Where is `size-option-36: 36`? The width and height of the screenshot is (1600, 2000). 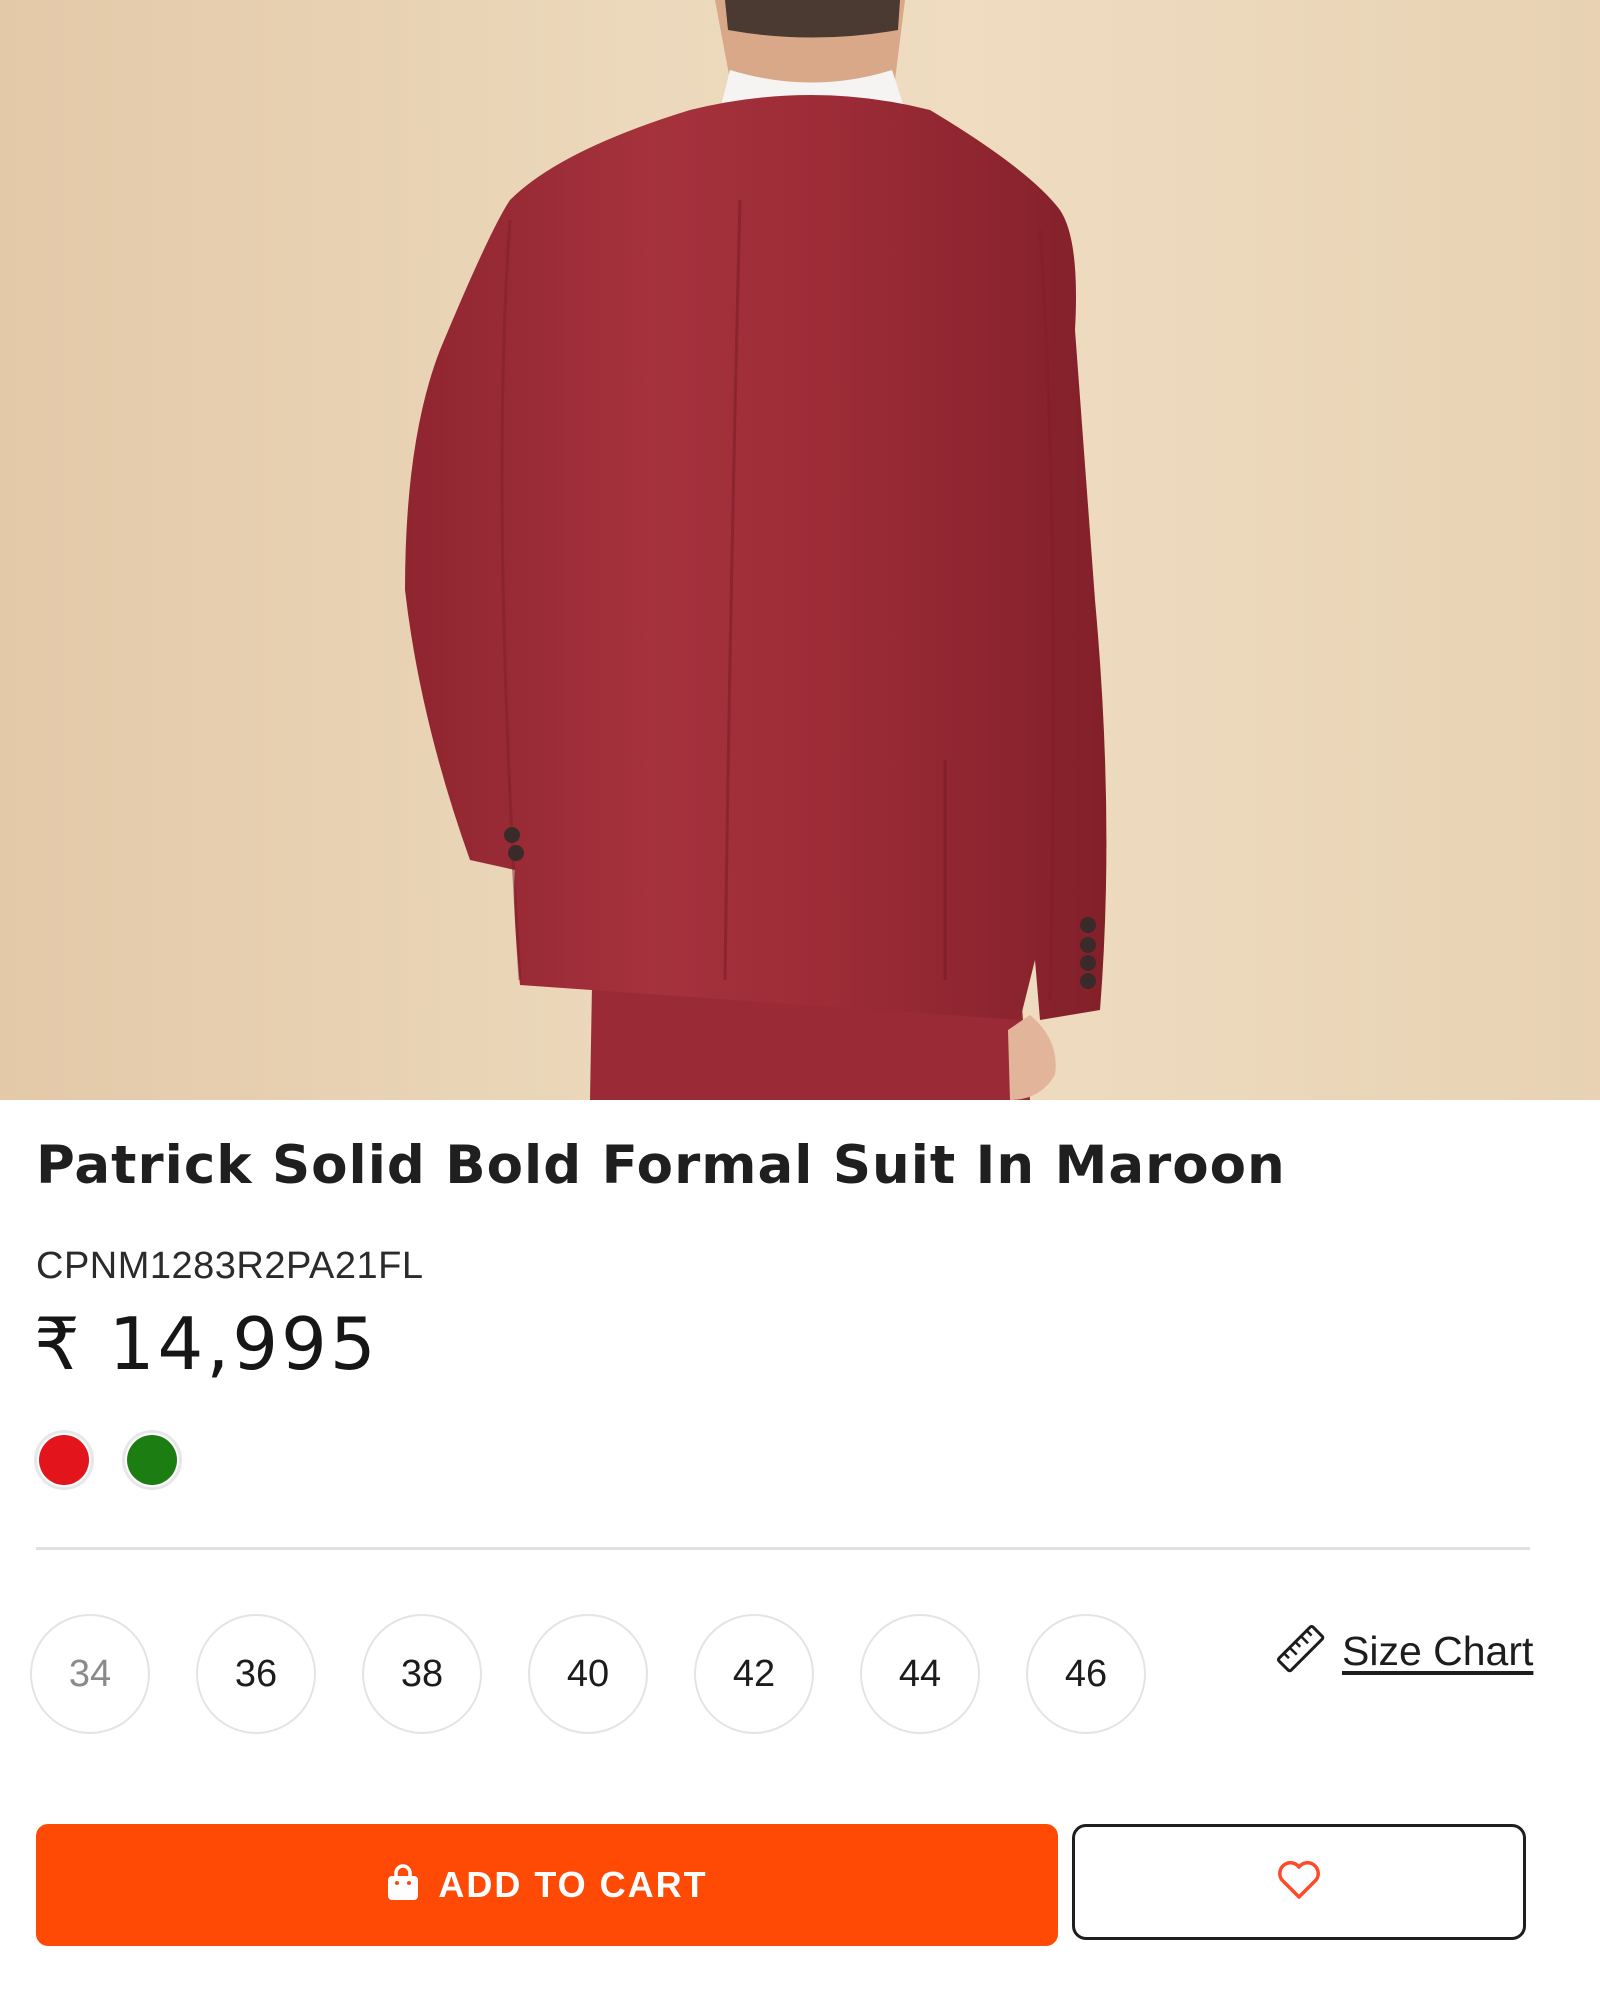 size-option-36: 36 is located at coordinates (256, 1674).